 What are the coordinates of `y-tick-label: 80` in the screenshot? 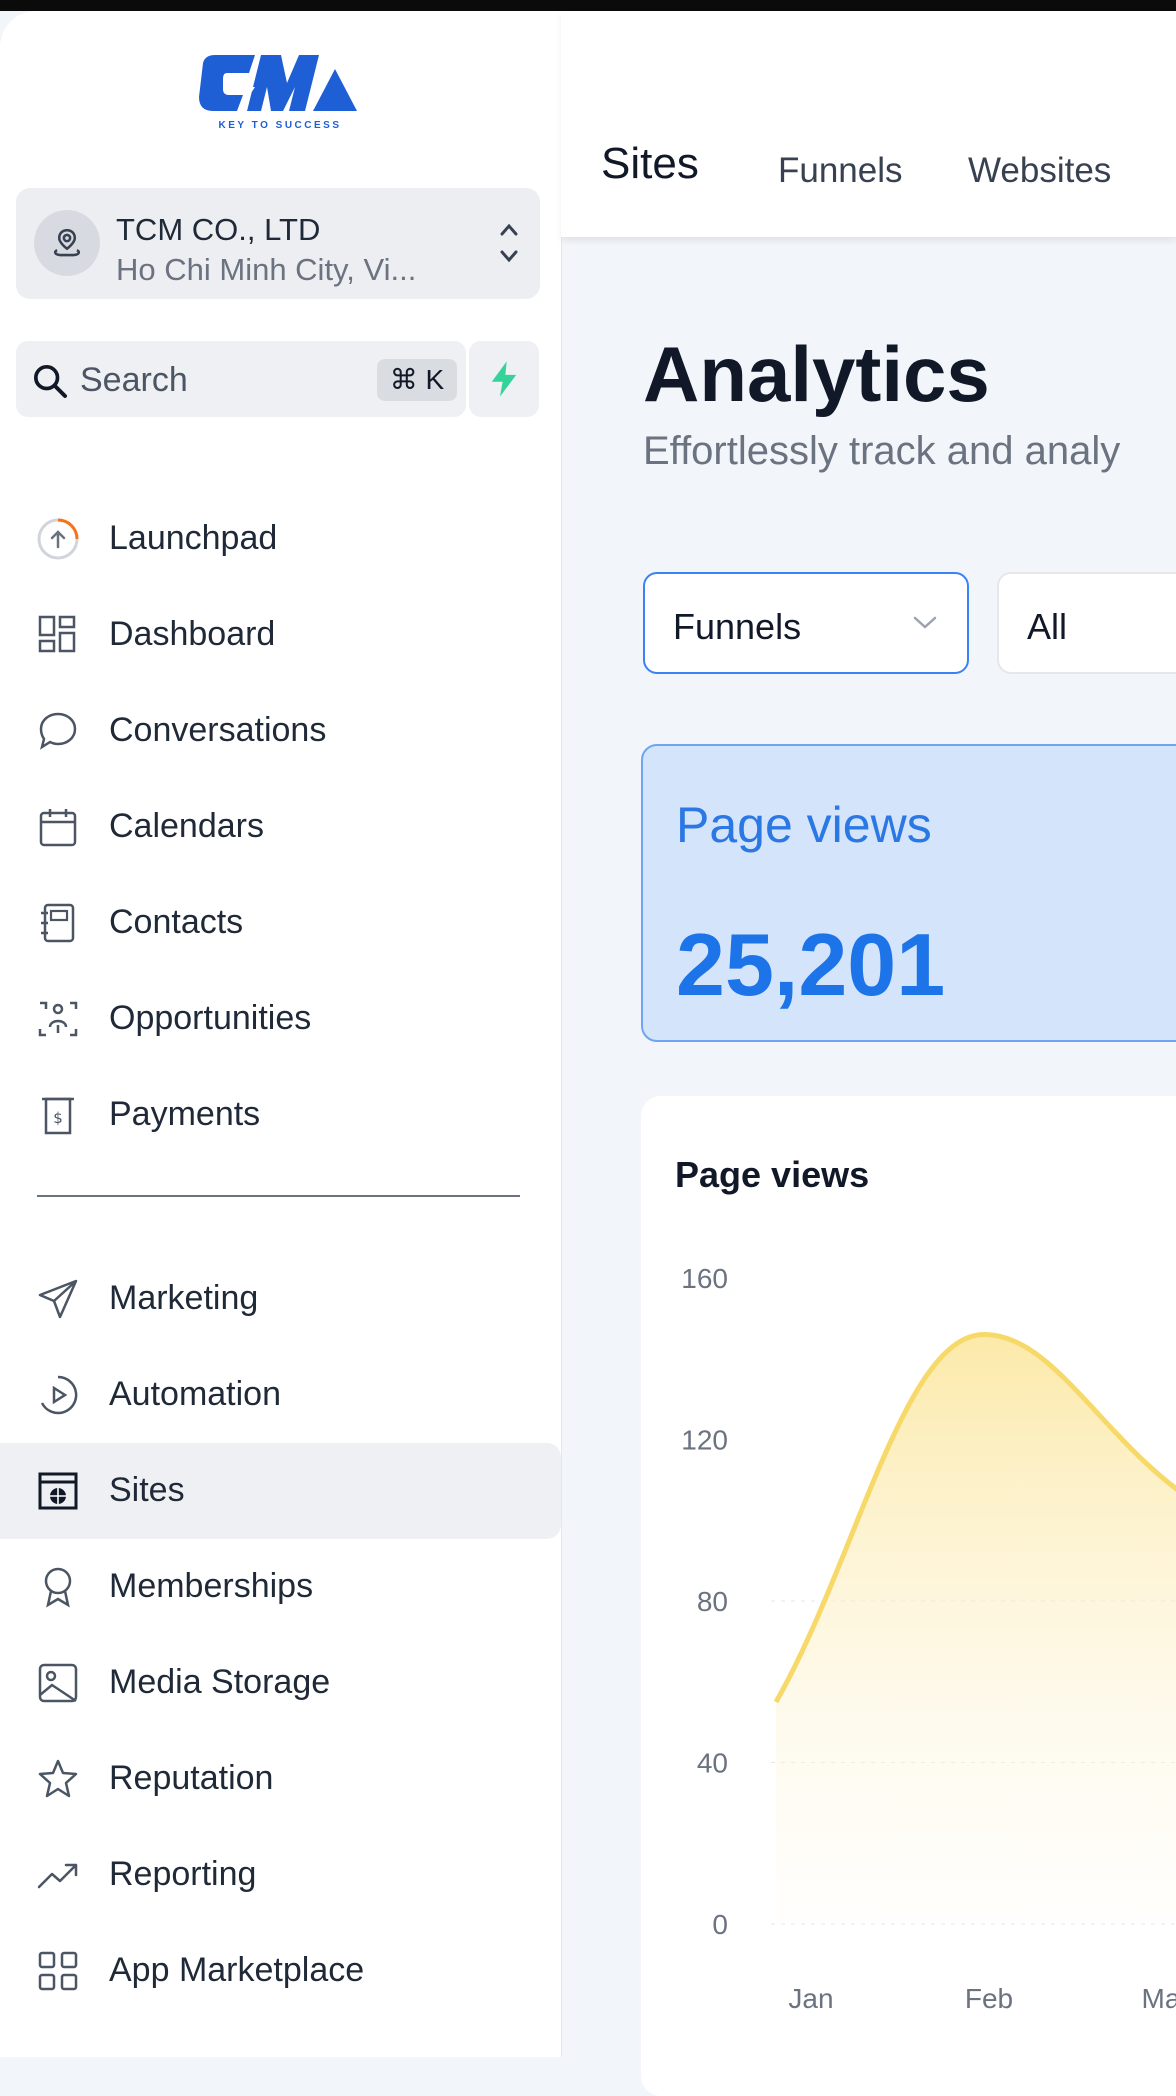 It's located at (712, 1601).